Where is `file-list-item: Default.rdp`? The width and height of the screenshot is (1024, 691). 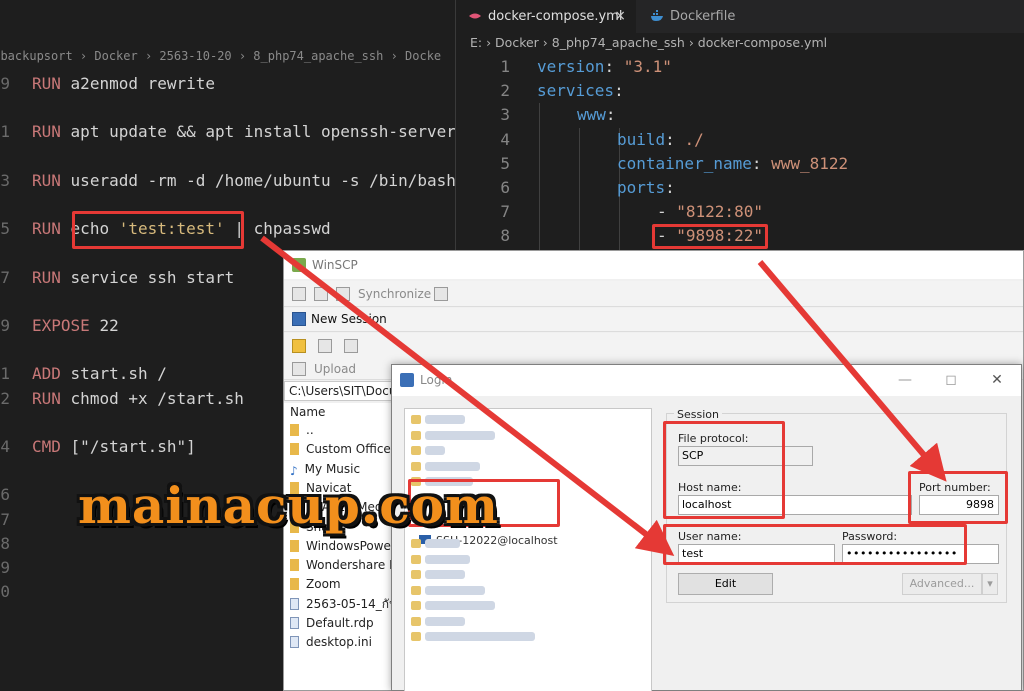 file-list-item: Default.rdp is located at coordinates (332, 623).